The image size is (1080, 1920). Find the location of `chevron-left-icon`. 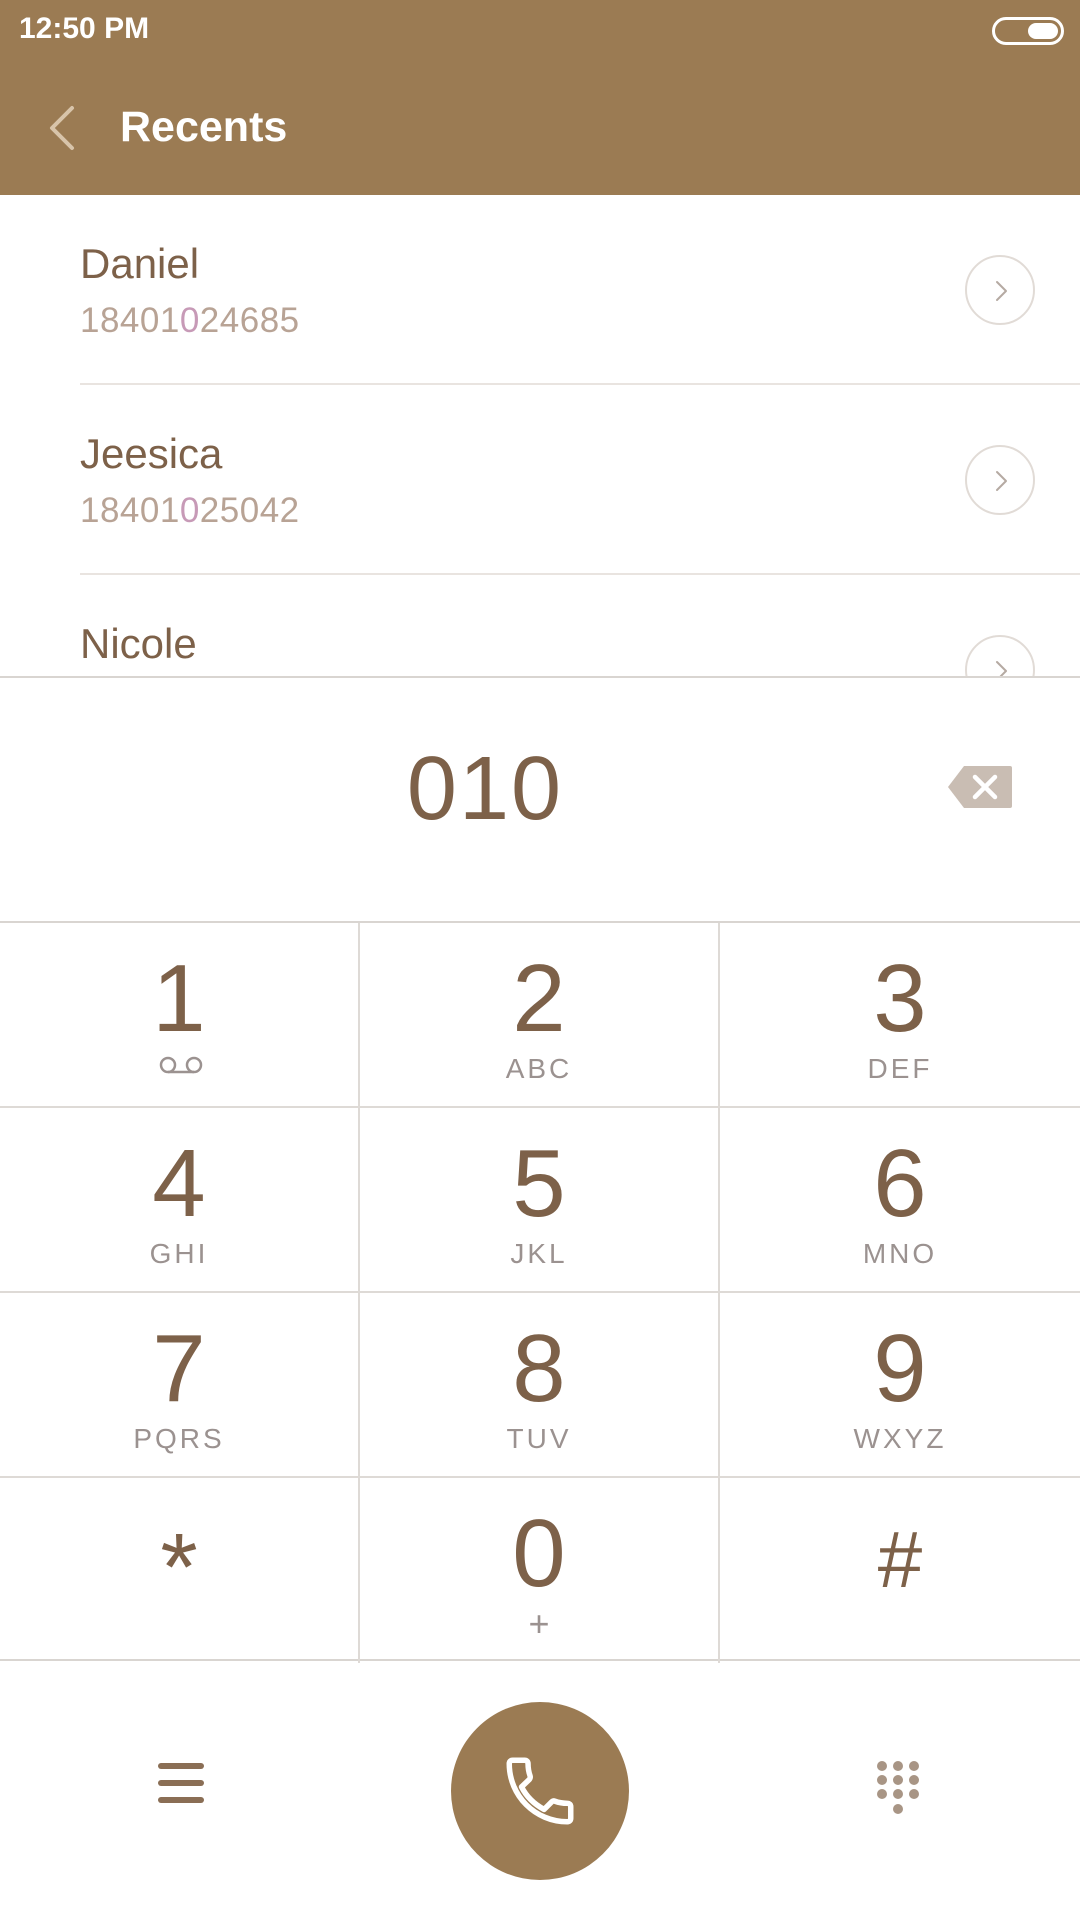

chevron-left-icon is located at coordinates (62, 128).